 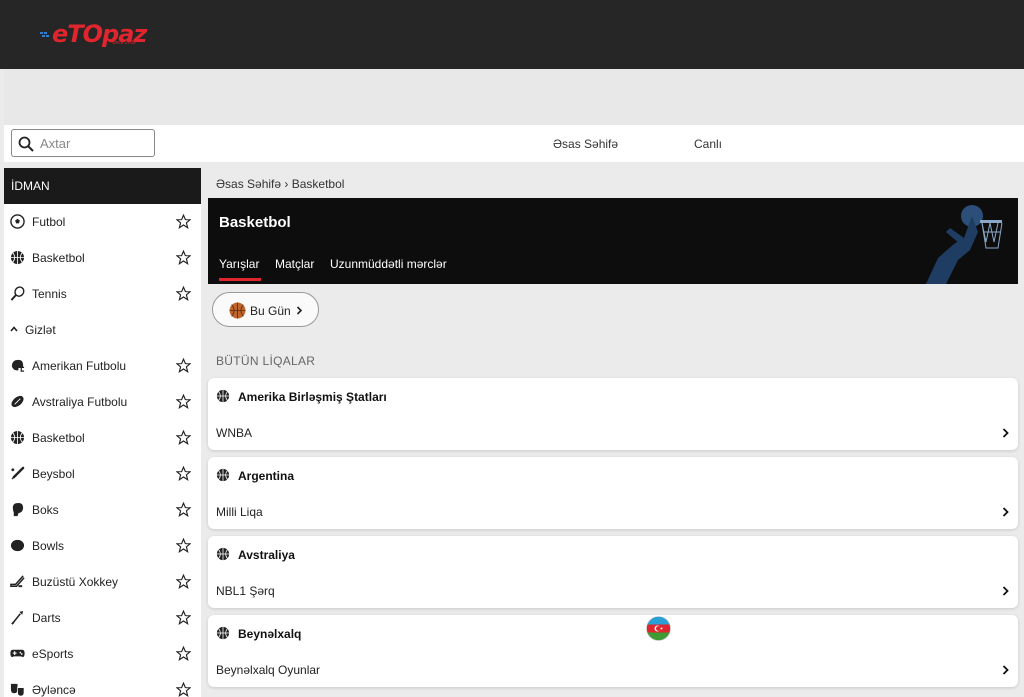 What do you see at coordinates (79, 366) in the screenshot?
I see `sidebar-item-label: Amerikan Futbolu` at bounding box center [79, 366].